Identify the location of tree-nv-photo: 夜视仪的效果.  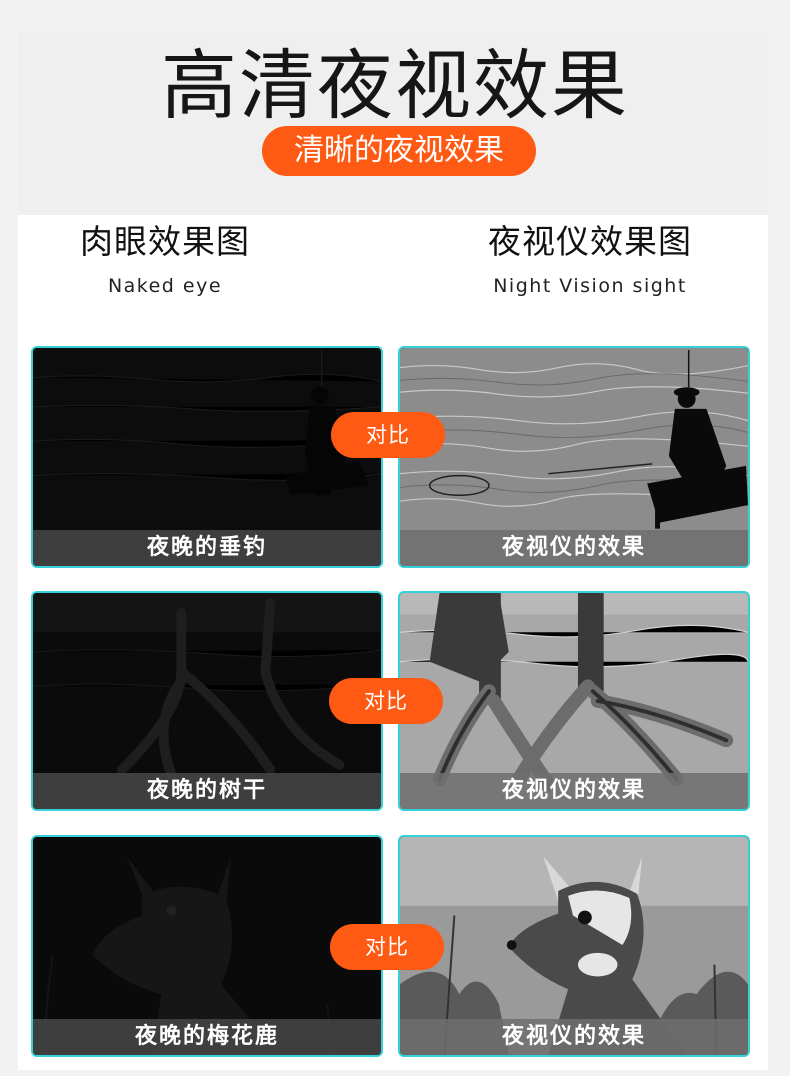
(574, 701).